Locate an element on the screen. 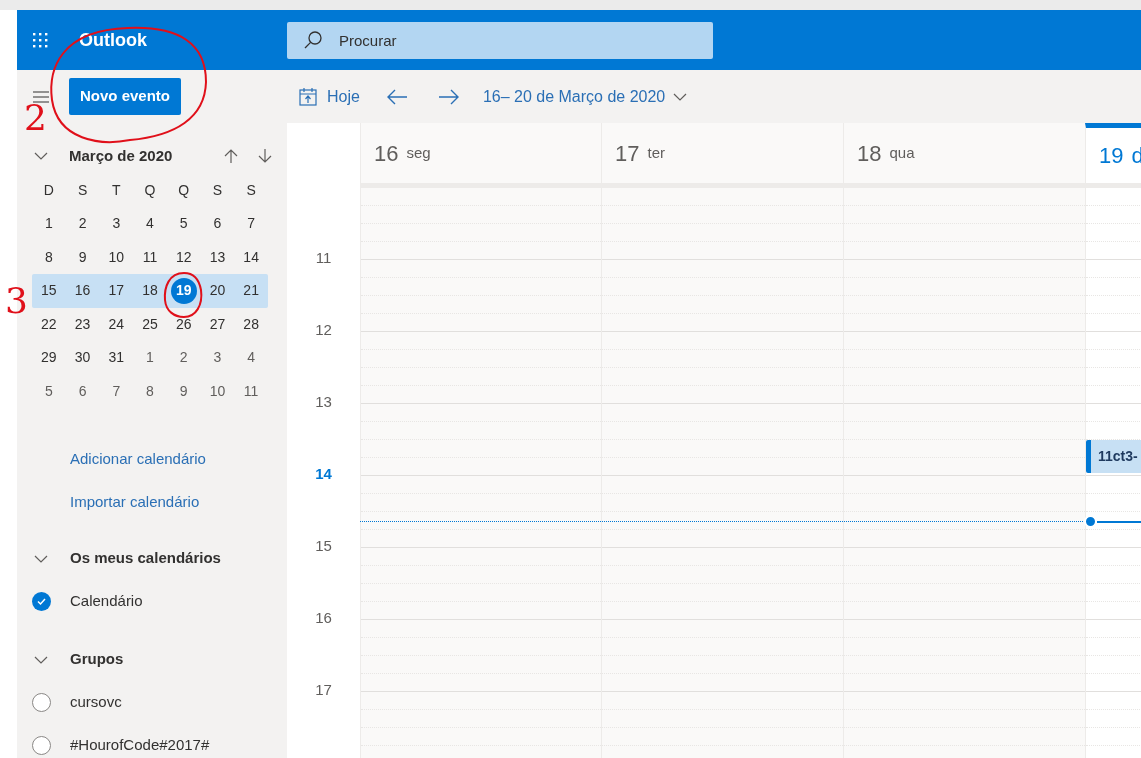  search-field: Procurar is located at coordinates (500, 40).